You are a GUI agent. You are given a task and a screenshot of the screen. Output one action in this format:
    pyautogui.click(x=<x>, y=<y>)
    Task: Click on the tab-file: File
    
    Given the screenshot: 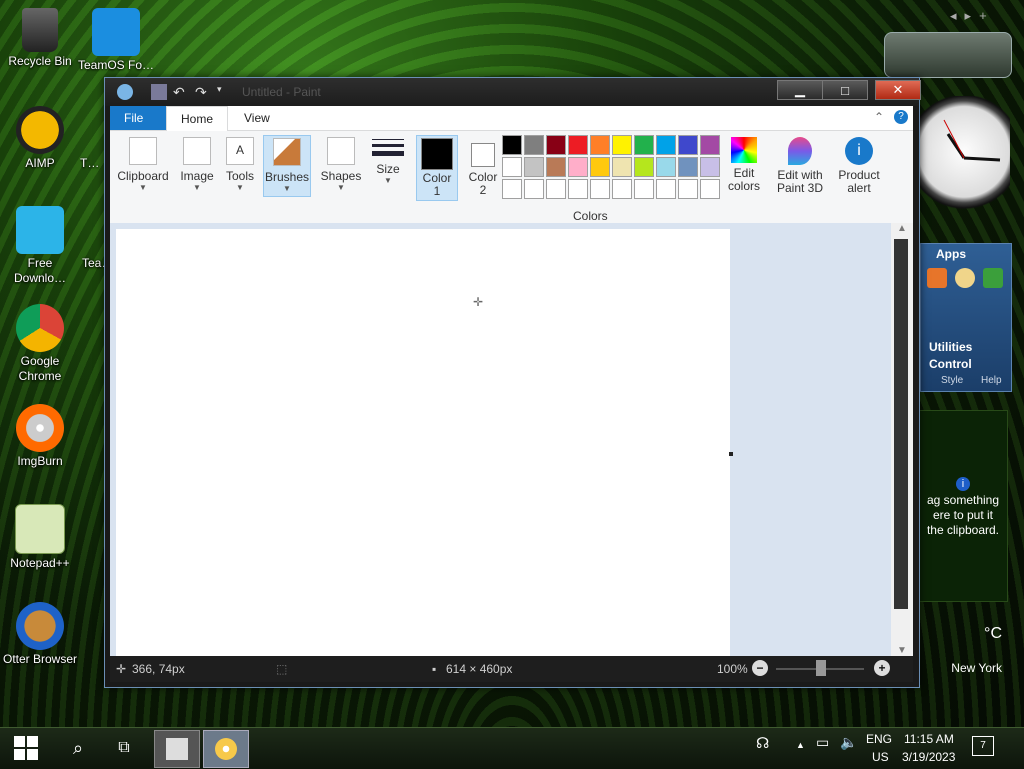 What is the action you would take?
    pyautogui.click(x=138, y=118)
    